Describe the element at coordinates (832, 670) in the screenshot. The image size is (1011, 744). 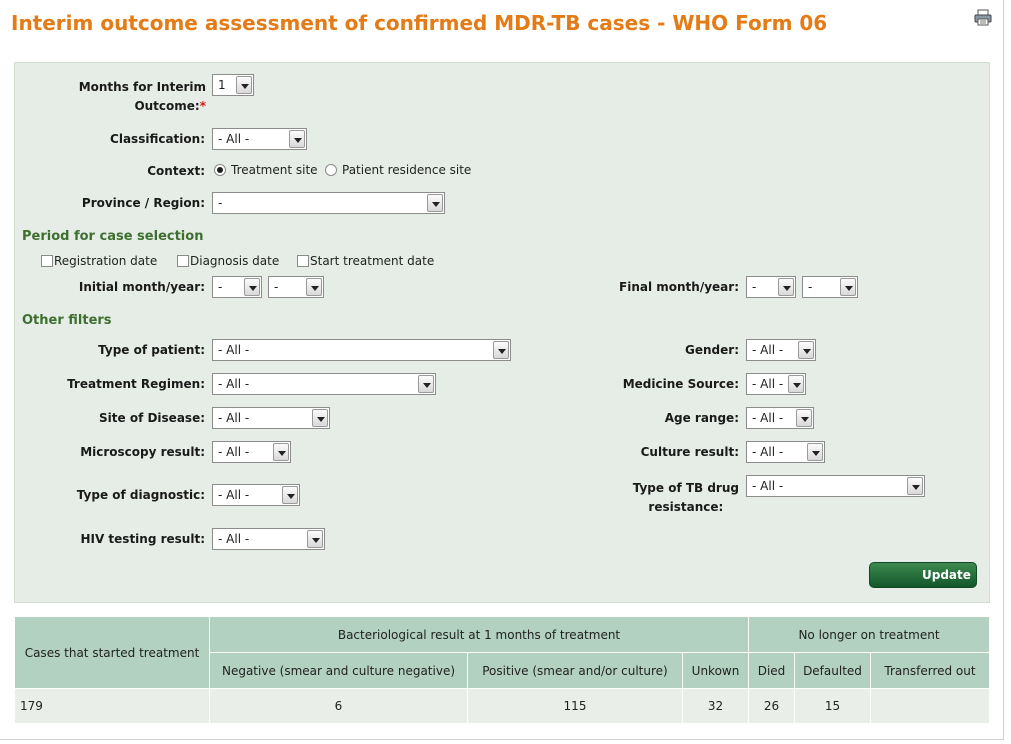
I see `col-defaulted: Defaulted` at that location.